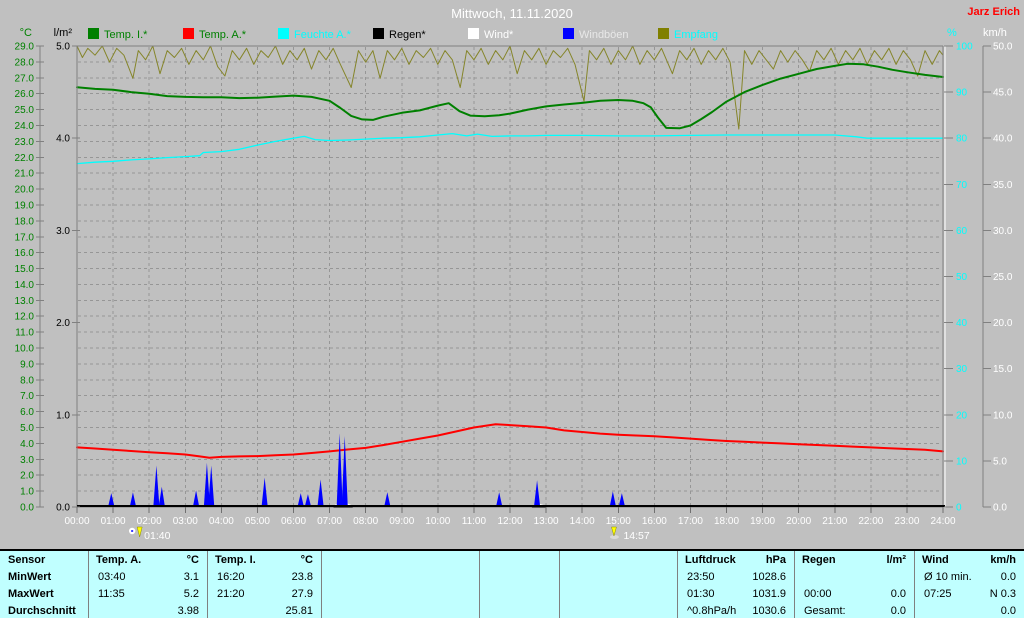 This screenshot has height=618, width=1024. What do you see at coordinates (63, 139) in the screenshot?
I see `svg-text: 4.0` at bounding box center [63, 139].